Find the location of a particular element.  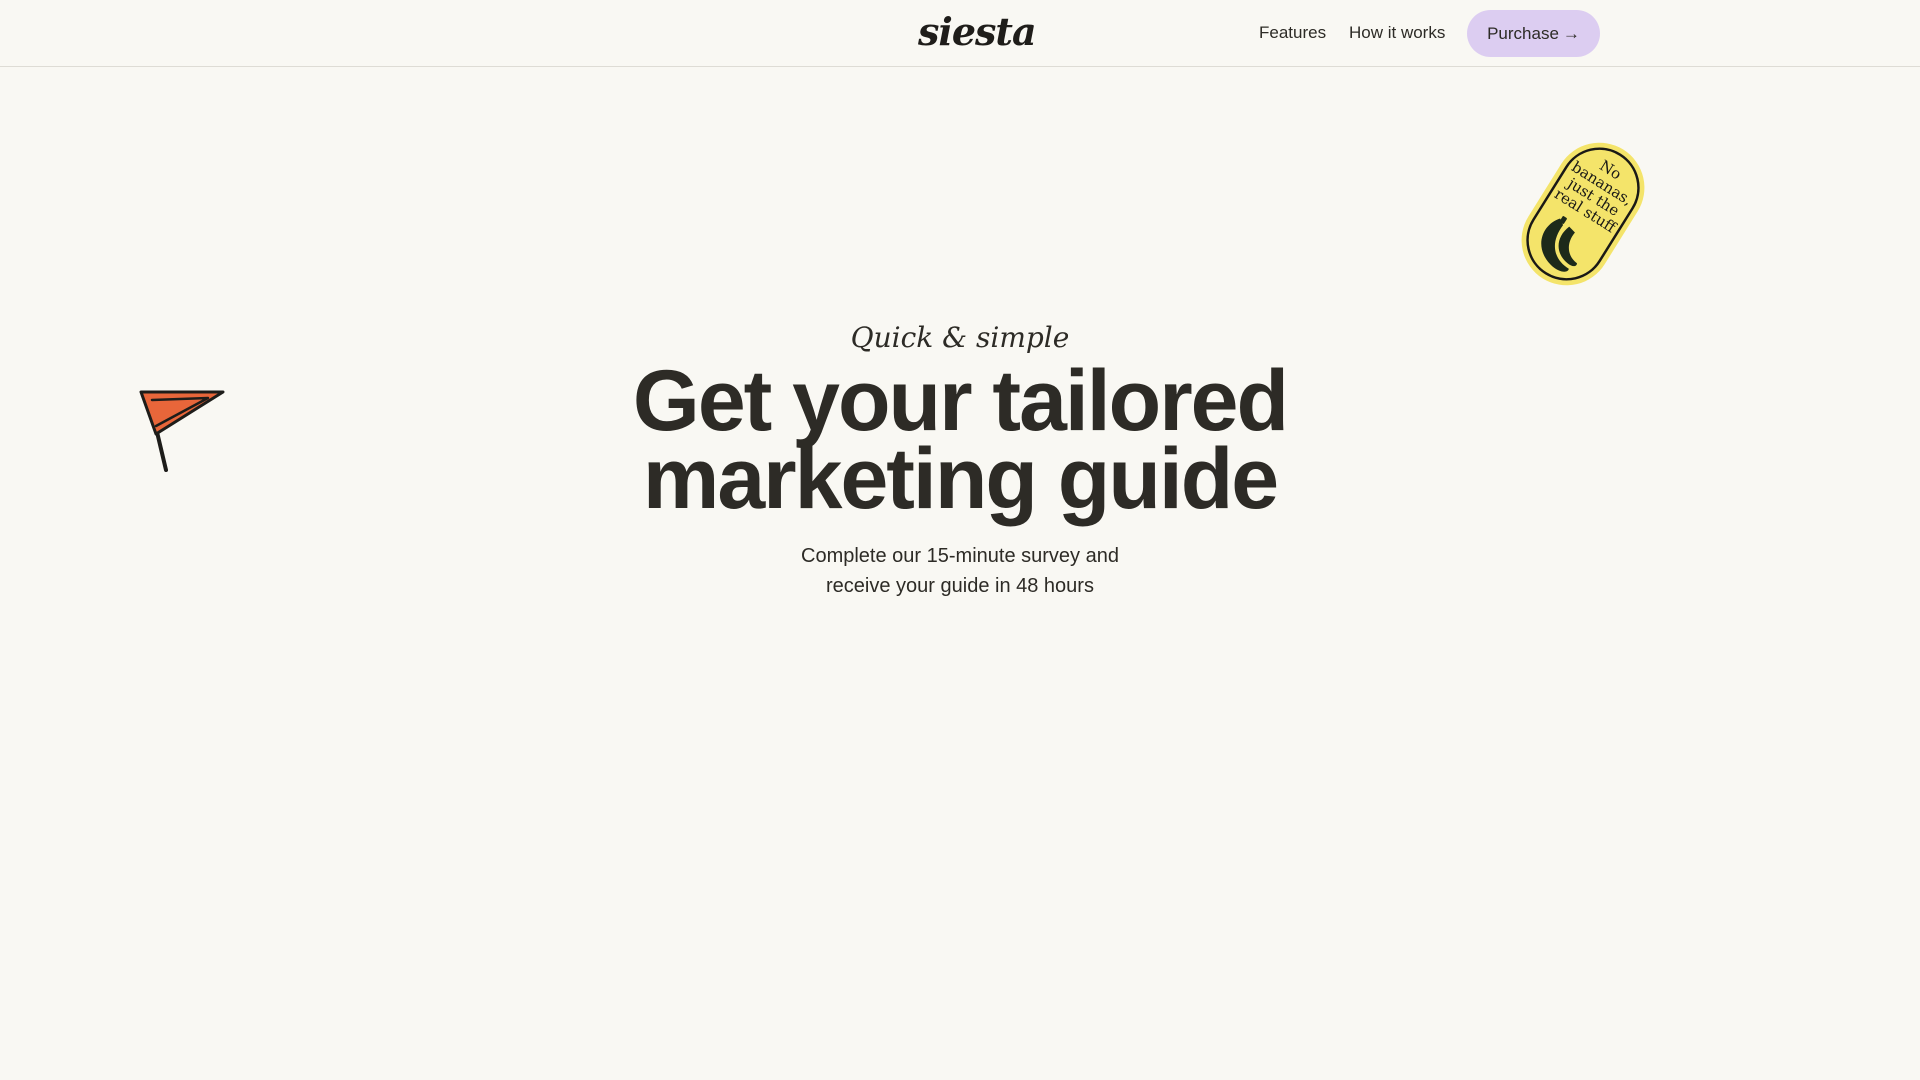

hero-subtitle-line-2: receive your guide in 48 hours is located at coordinates (960, 586).